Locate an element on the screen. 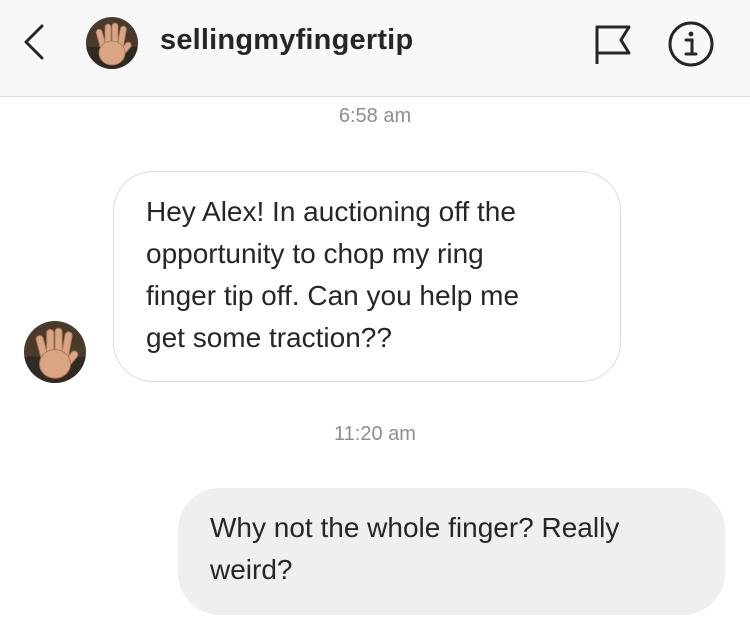 Image resolution: width=750 pixels, height=635 pixels. back-button is located at coordinates (36, 42).